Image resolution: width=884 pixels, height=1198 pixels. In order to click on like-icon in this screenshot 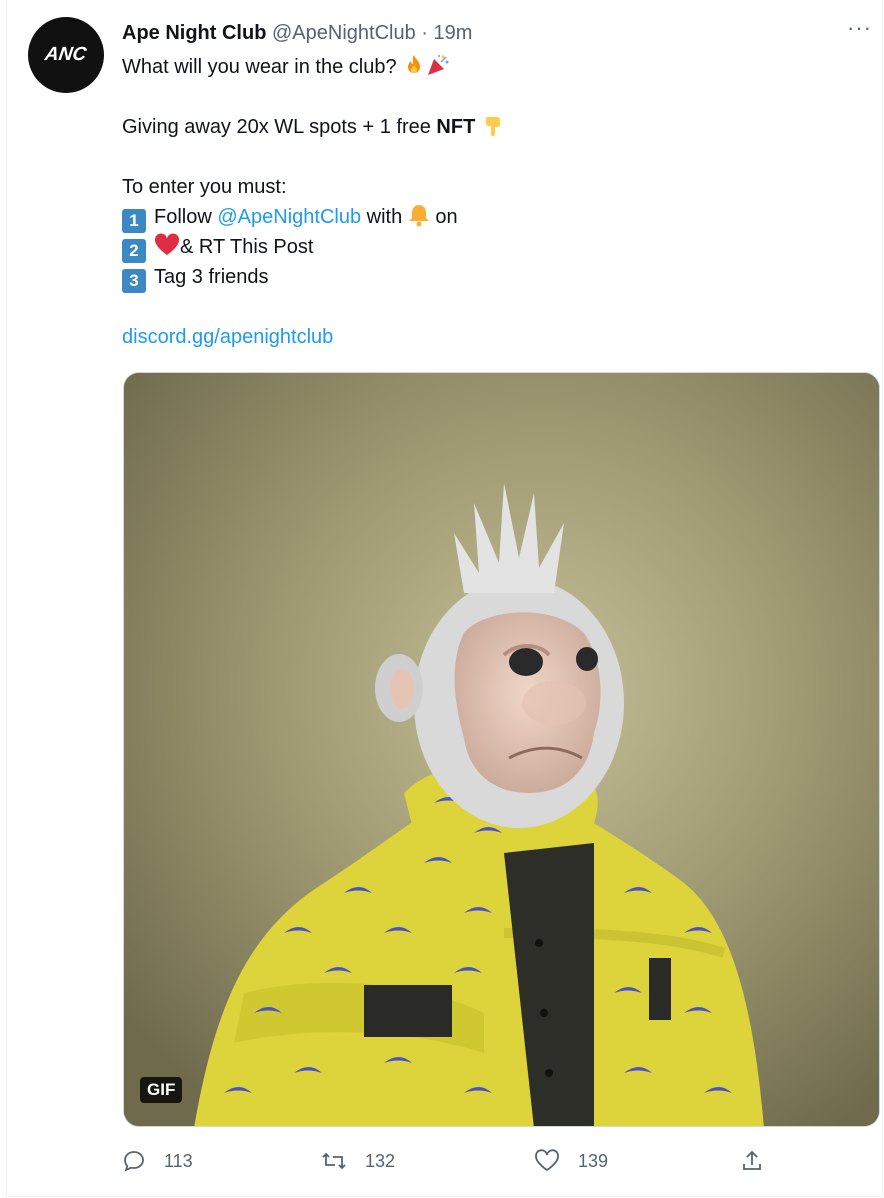, I will do `click(547, 1160)`.